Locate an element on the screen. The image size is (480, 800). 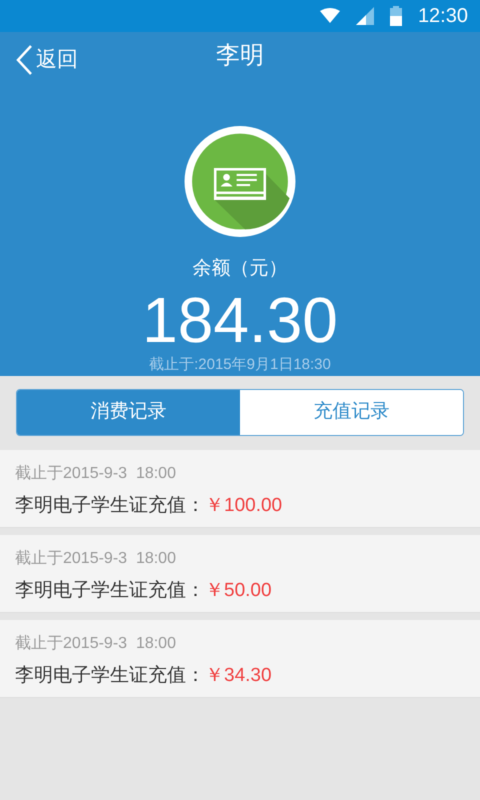
record-amount: ￥100.00 is located at coordinates (243, 506).